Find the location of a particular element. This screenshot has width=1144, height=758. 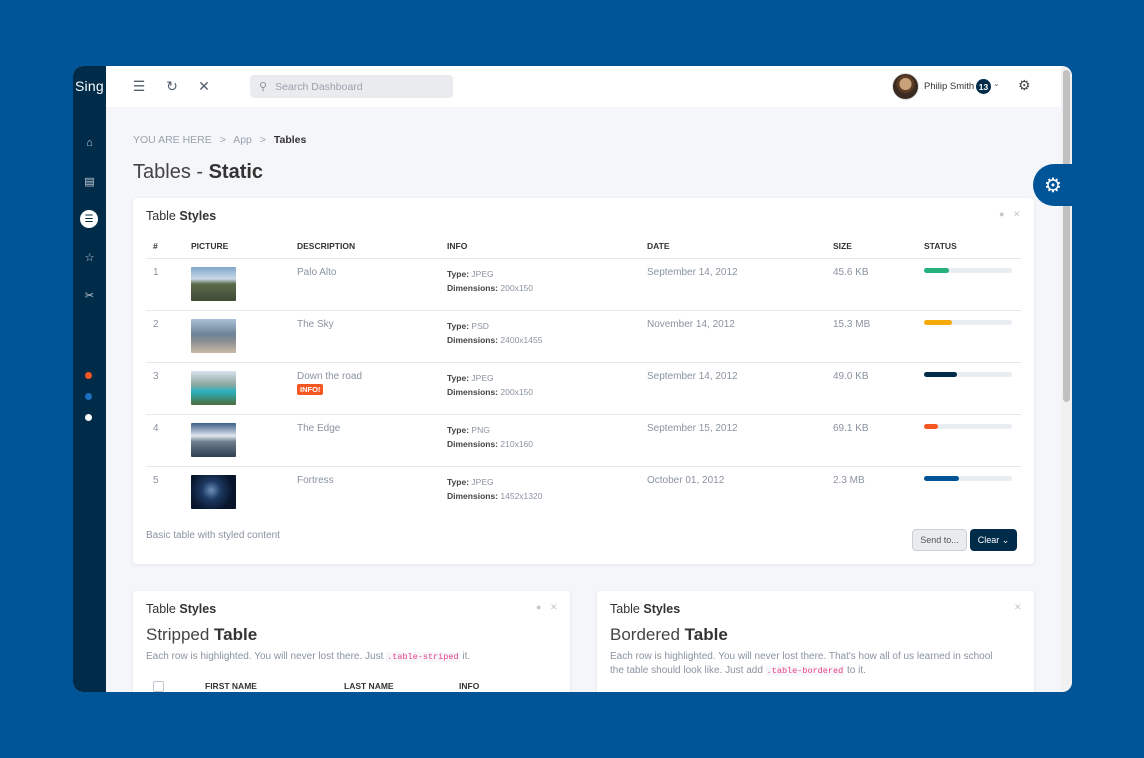

theme-settings-icon: ⚙ is located at coordinates (1052, 185).